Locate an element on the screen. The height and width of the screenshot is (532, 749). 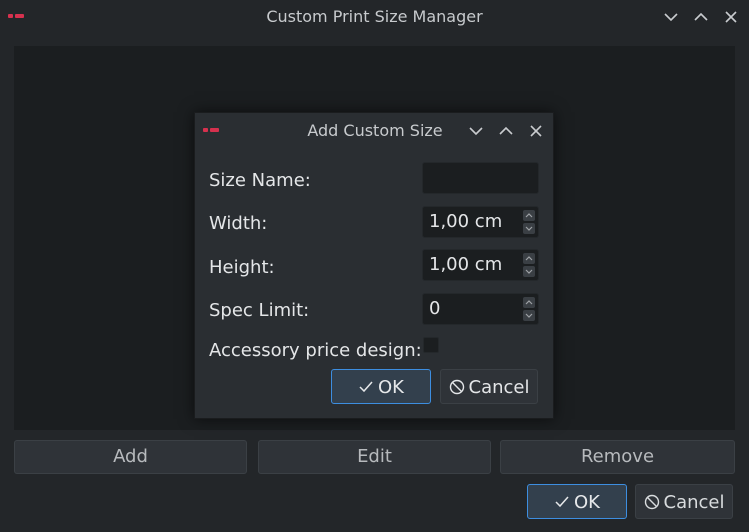
height-spinbox: 1,00 cm is located at coordinates (480, 265).